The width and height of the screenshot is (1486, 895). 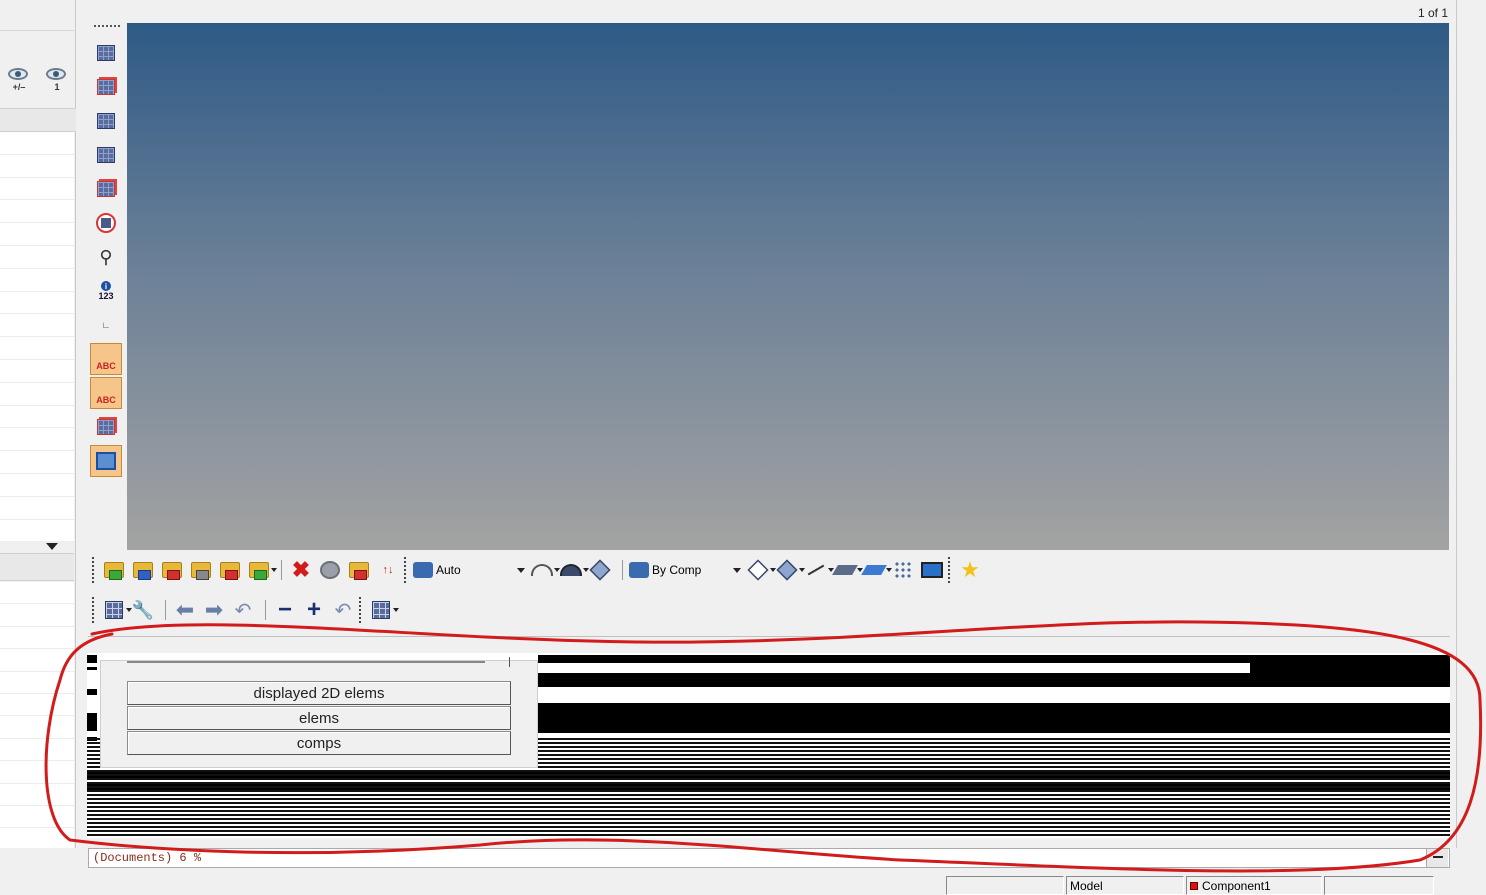 What do you see at coordinates (319, 718) in the screenshot?
I see `menu-item-elems: elems` at bounding box center [319, 718].